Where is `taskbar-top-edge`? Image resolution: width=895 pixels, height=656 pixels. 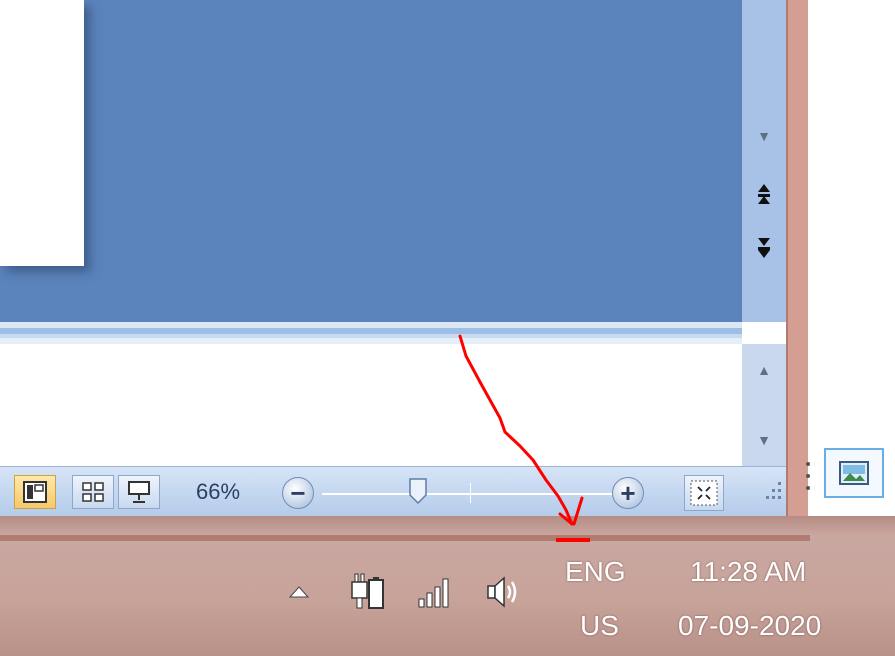 taskbar-top-edge is located at coordinates (405, 538).